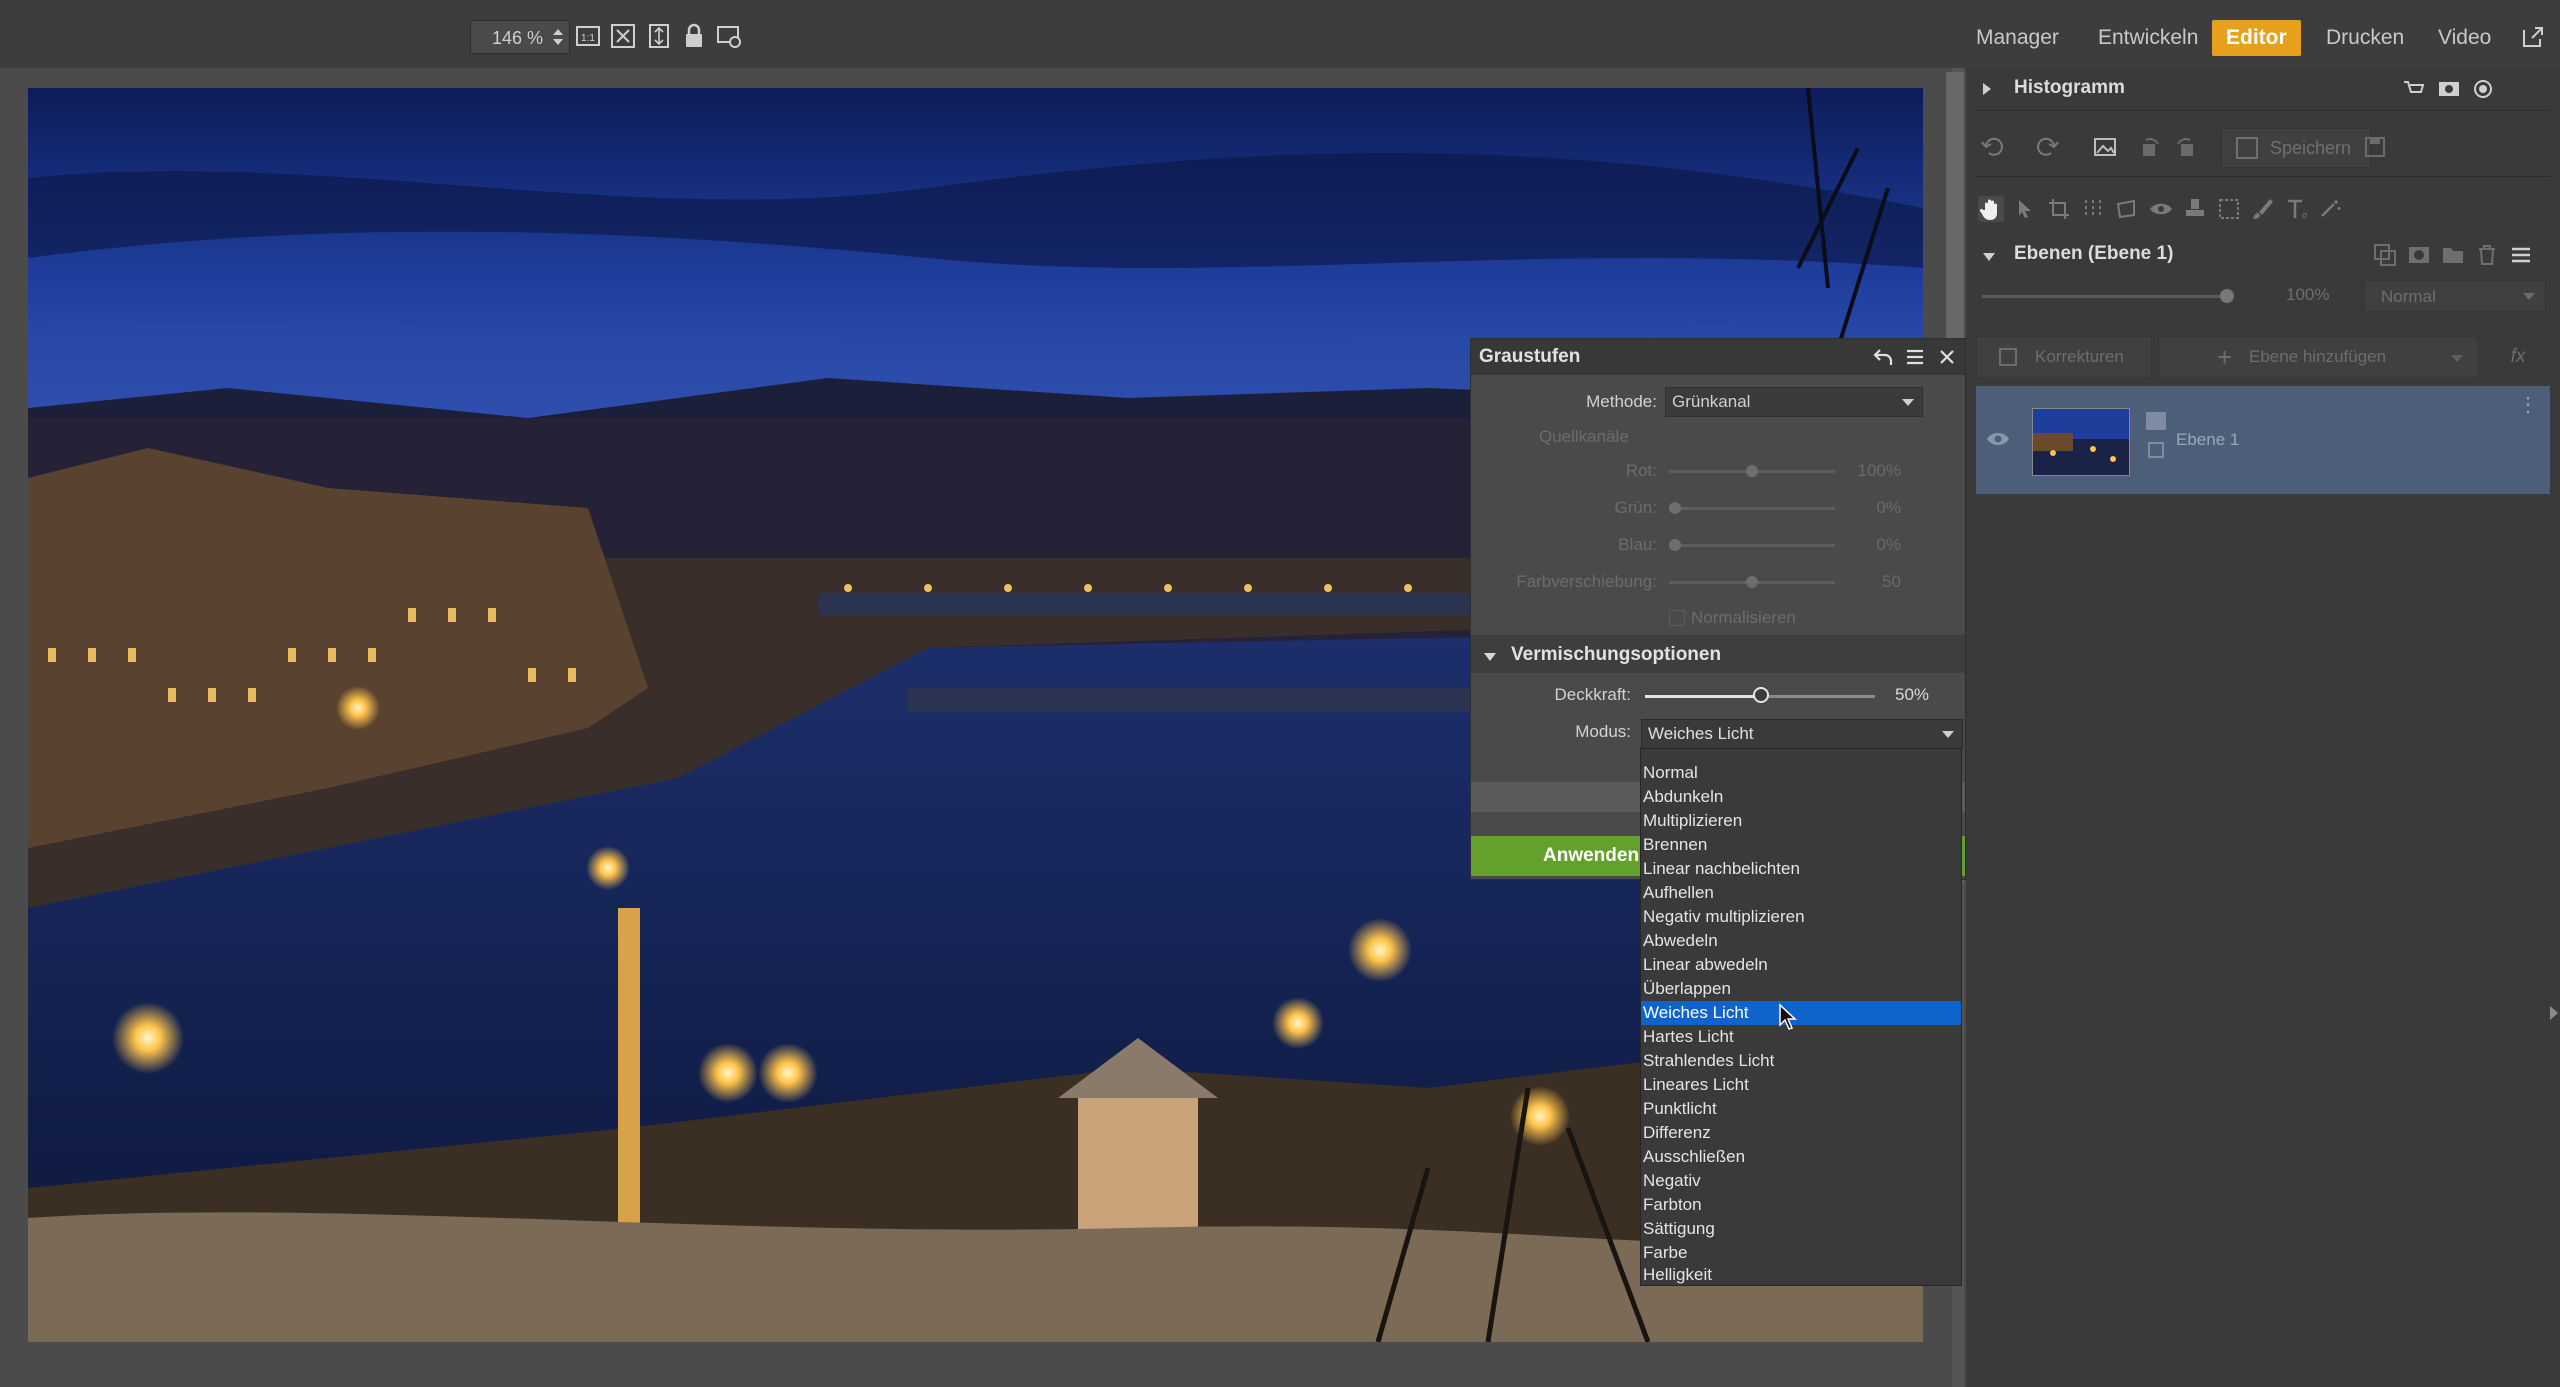 This screenshot has width=2560, height=1387. What do you see at coordinates (2093, 209) in the screenshot?
I see `straighten-tool-icon` at bounding box center [2093, 209].